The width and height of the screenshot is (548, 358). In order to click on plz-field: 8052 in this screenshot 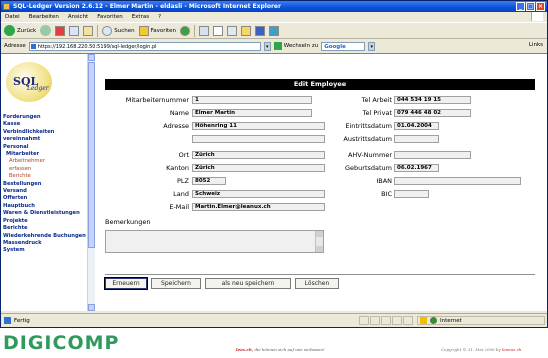, I will do `click(209, 181)`.